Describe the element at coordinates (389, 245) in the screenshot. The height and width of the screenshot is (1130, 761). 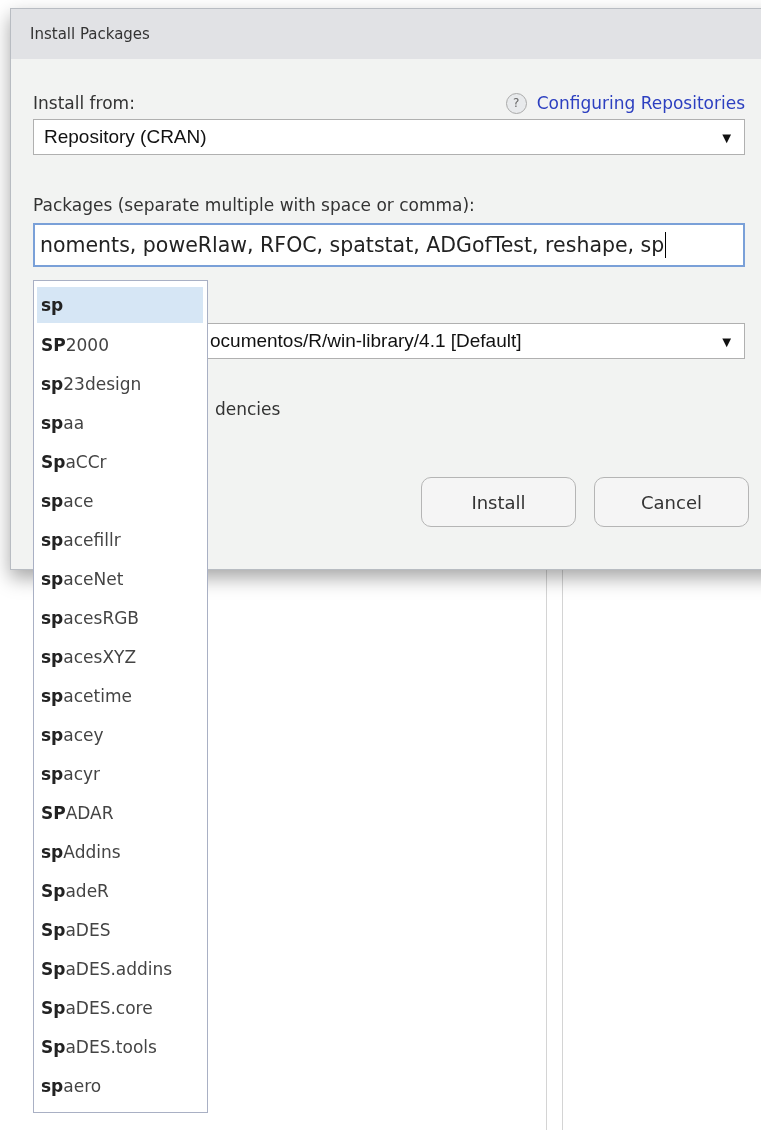
I see `packages-input: noments, poweRlaw, RFOC, spatstat, ADGofTest, reshape, sp` at that location.